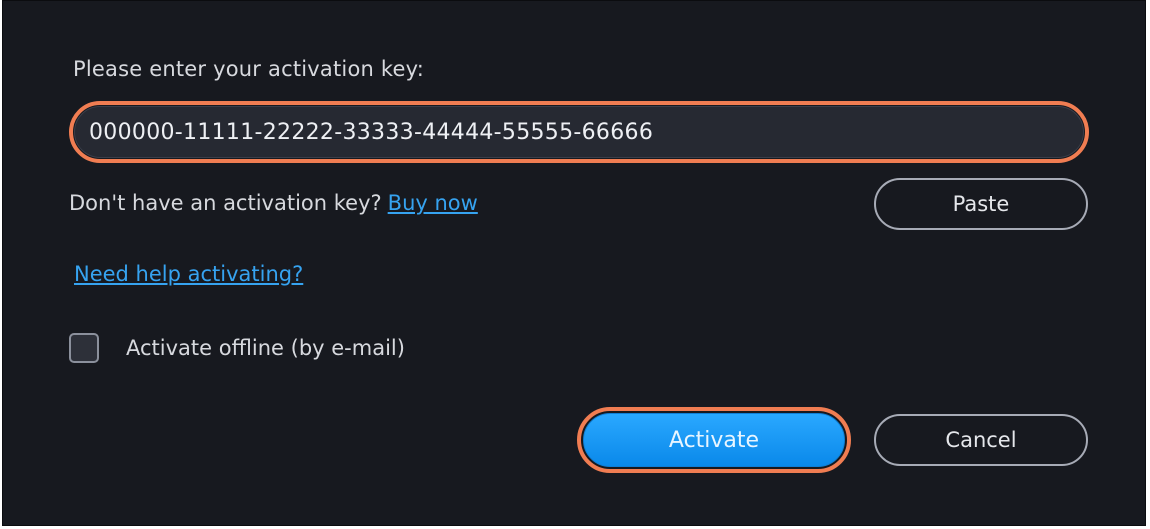  I want to click on offline-option: Activate offline (by e-mail), so click(237, 348).